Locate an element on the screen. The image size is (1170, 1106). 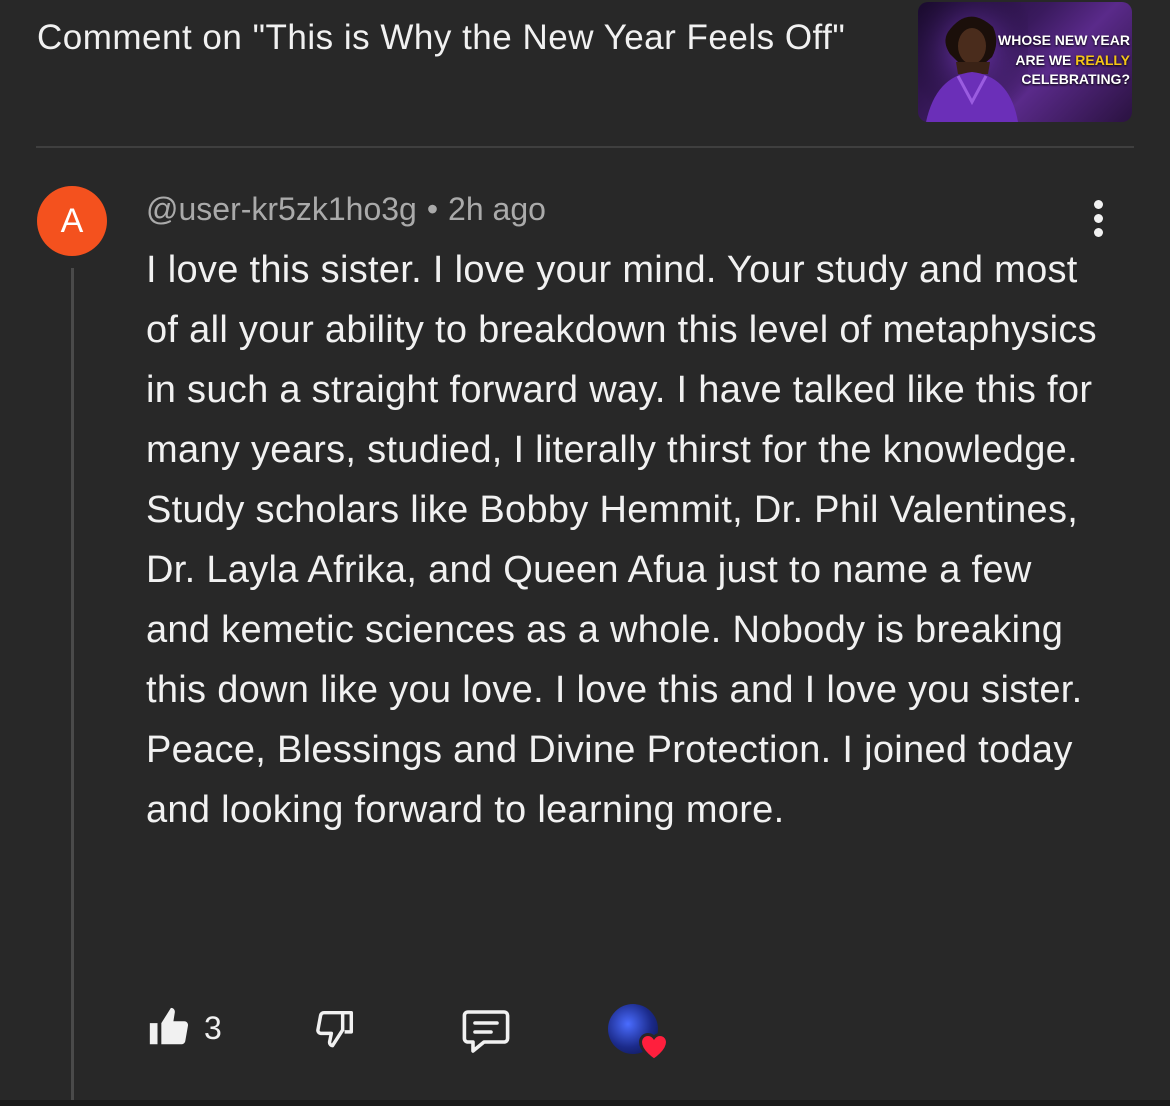
thumbnail-line-2: ARE WE REALLY is located at coordinates (1060, 61).